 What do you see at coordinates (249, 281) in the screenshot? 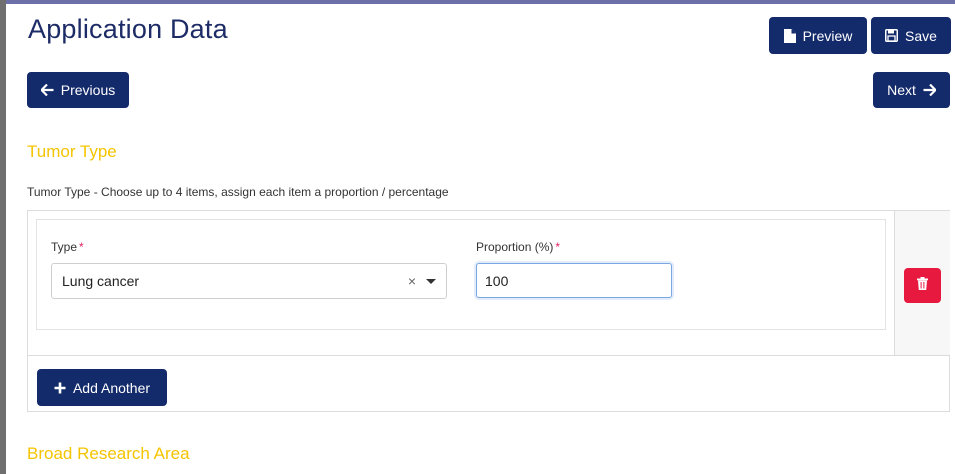
I see `type-select: Lung cancer ×` at bounding box center [249, 281].